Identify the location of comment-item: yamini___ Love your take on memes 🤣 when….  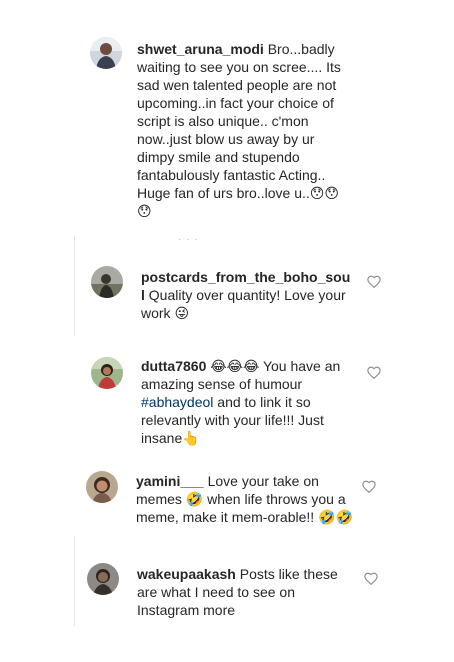
(227, 499).